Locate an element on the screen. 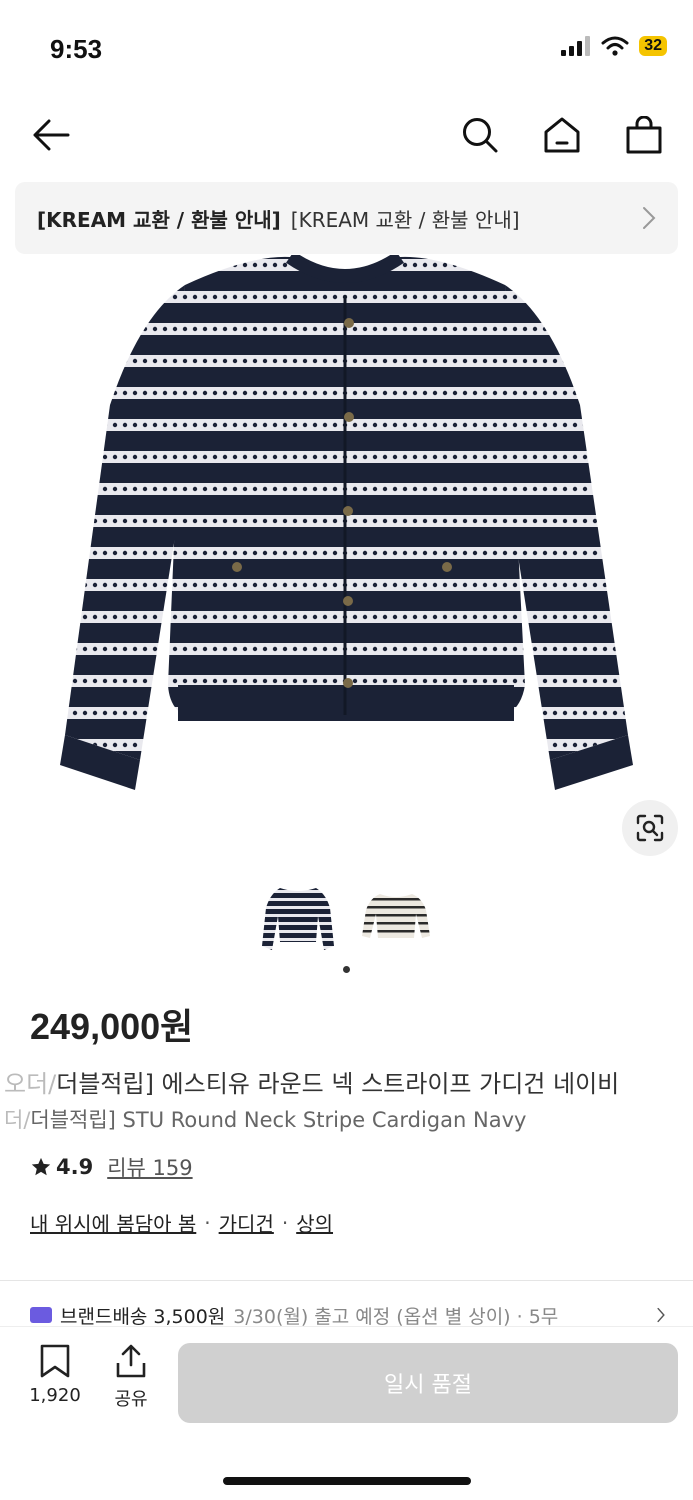 The width and height of the screenshot is (693, 1500). home-icon is located at coordinates (562, 135).